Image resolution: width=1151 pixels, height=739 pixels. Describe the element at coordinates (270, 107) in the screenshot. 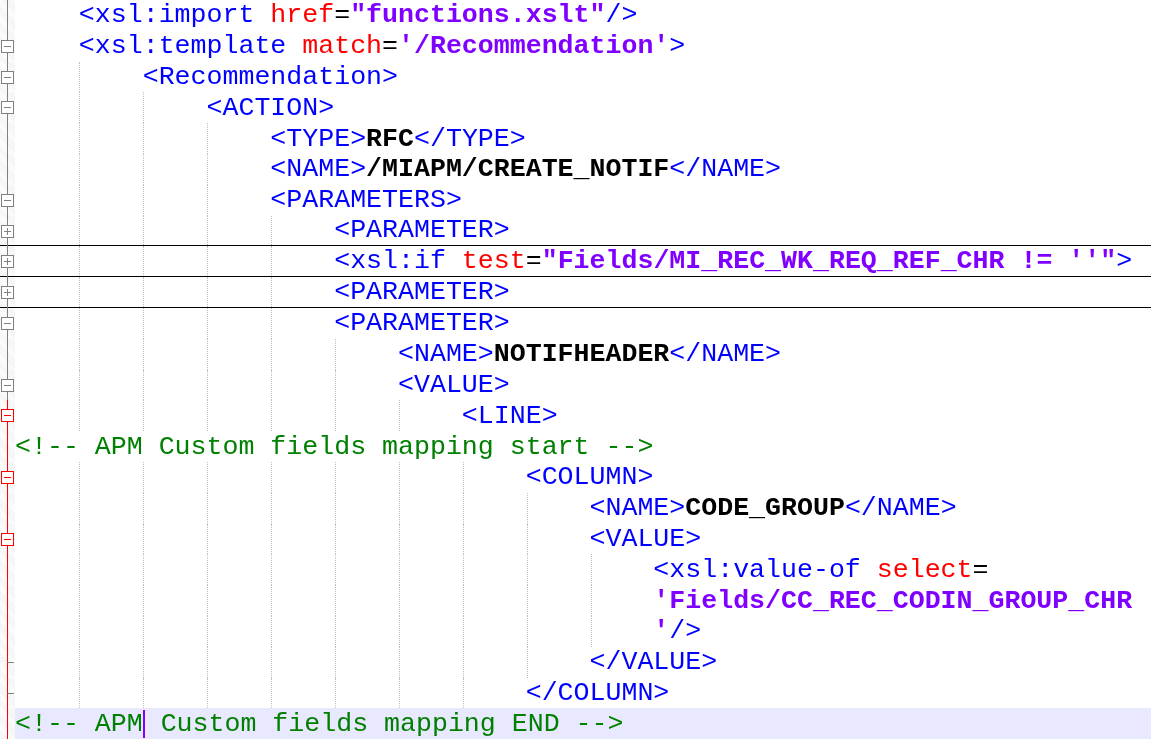

I see `code-token: <ACTION>` at that location.